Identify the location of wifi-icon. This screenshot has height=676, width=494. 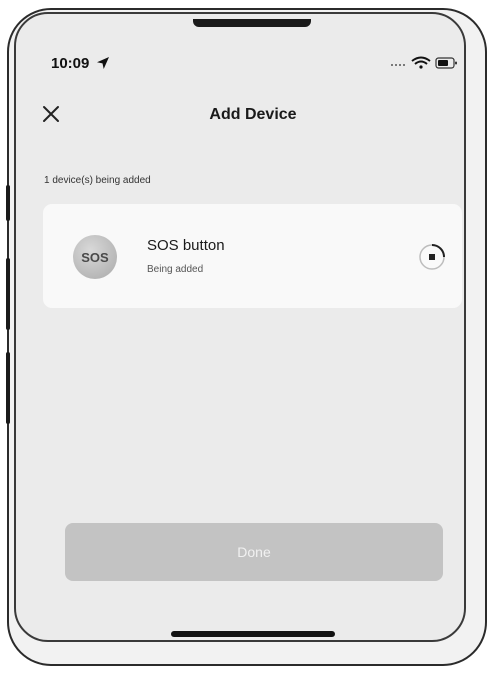
(421, 62).